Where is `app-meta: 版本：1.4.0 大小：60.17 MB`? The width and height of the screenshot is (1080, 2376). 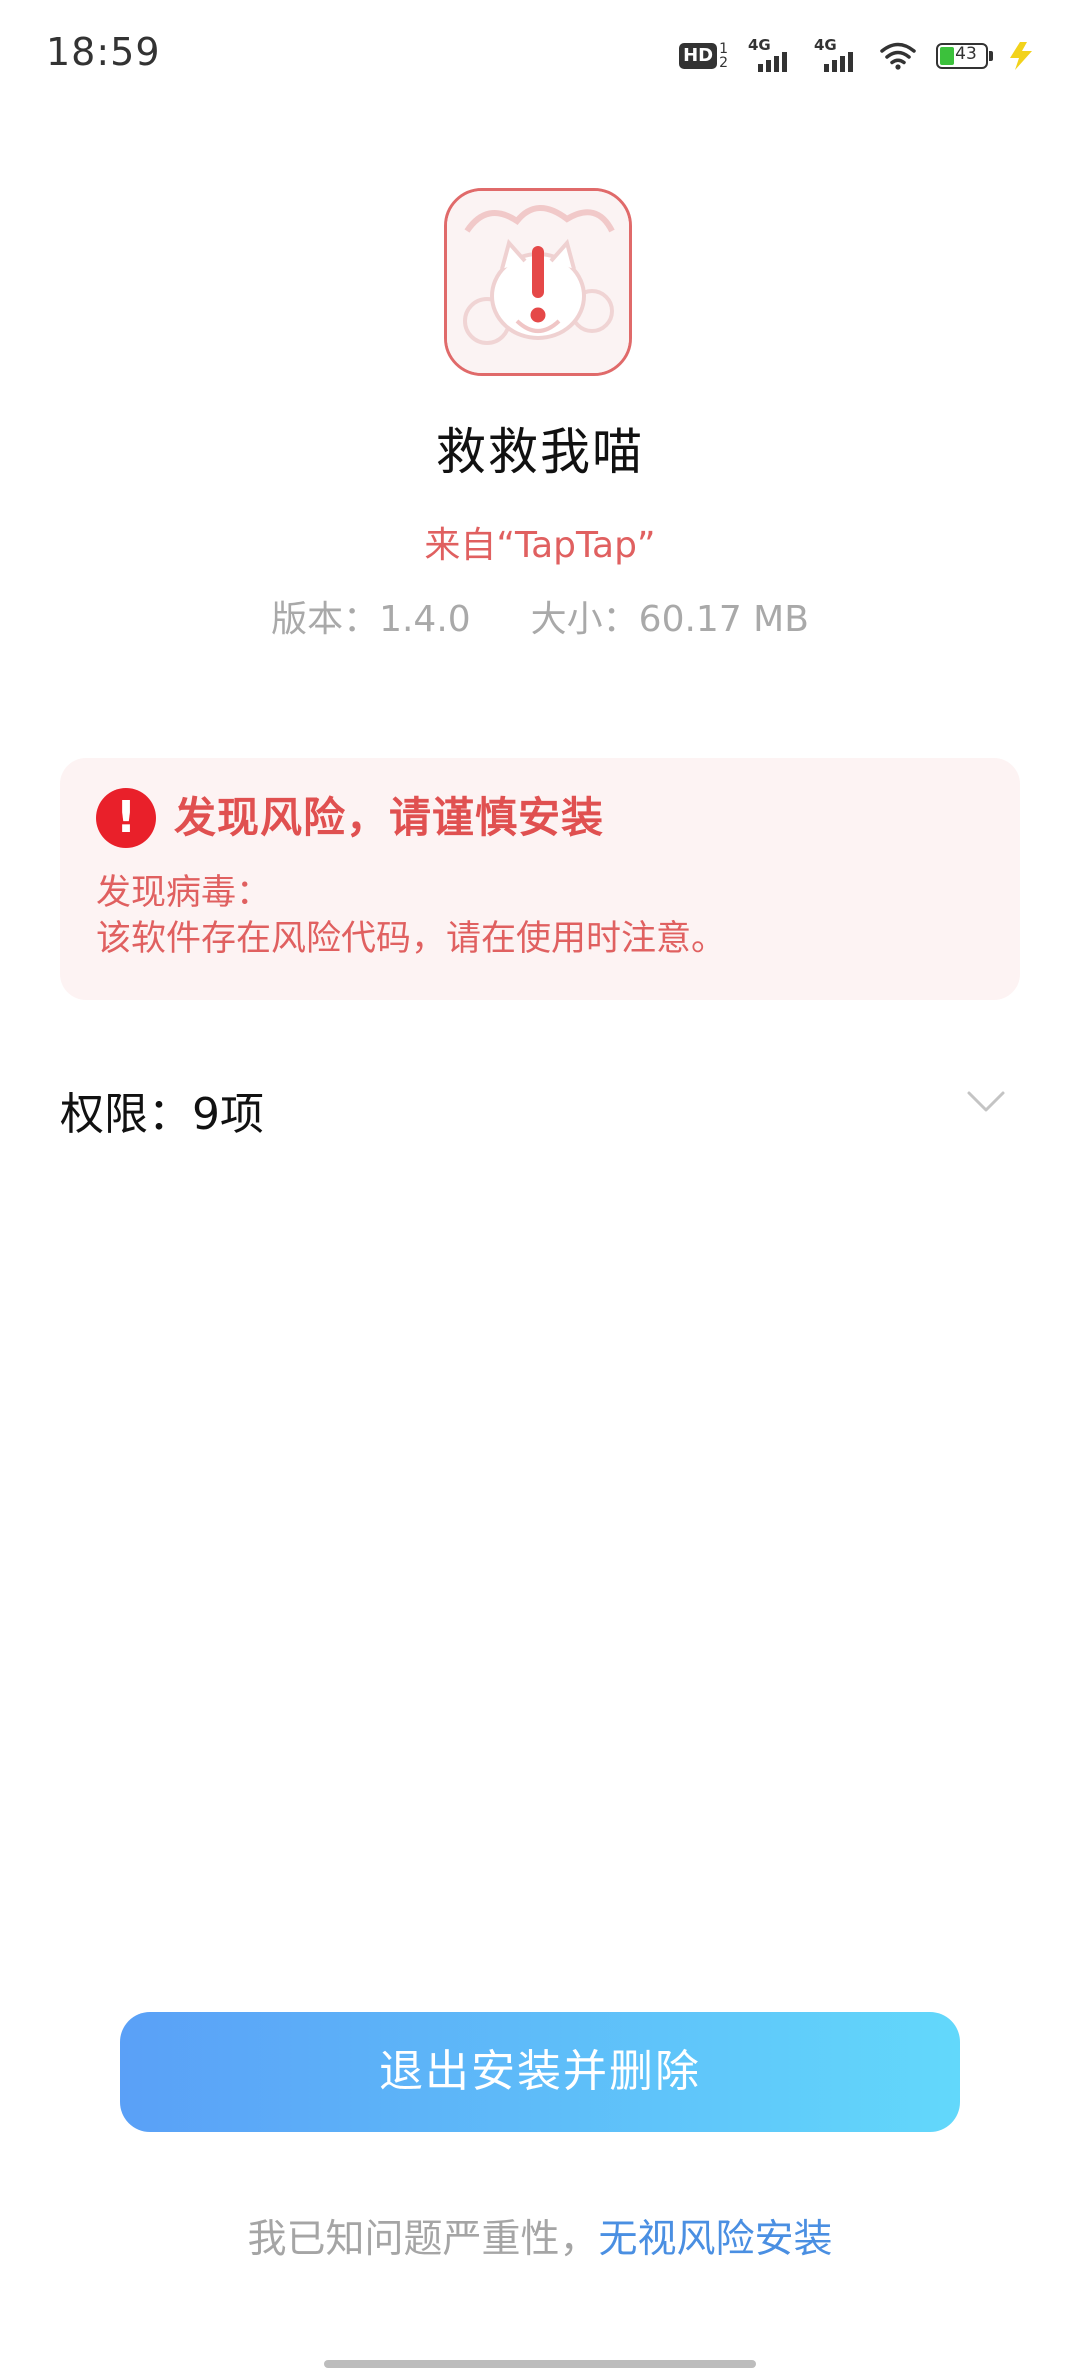 app-meta: 版本：1.4.0 大小：60.17 MB is located at coordinates (540, 616).